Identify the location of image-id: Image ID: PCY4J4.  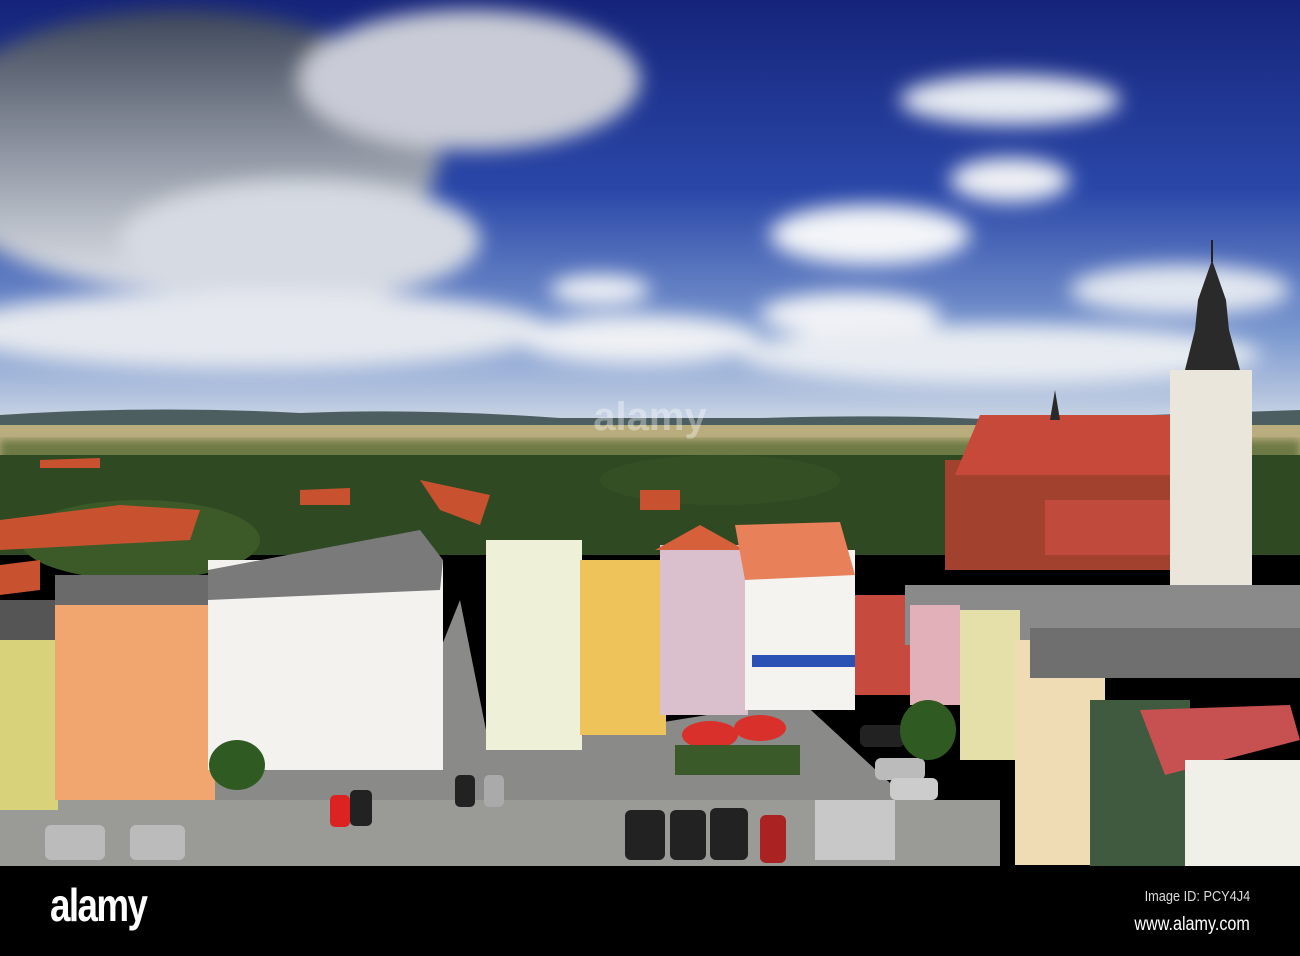
(1197, 896).